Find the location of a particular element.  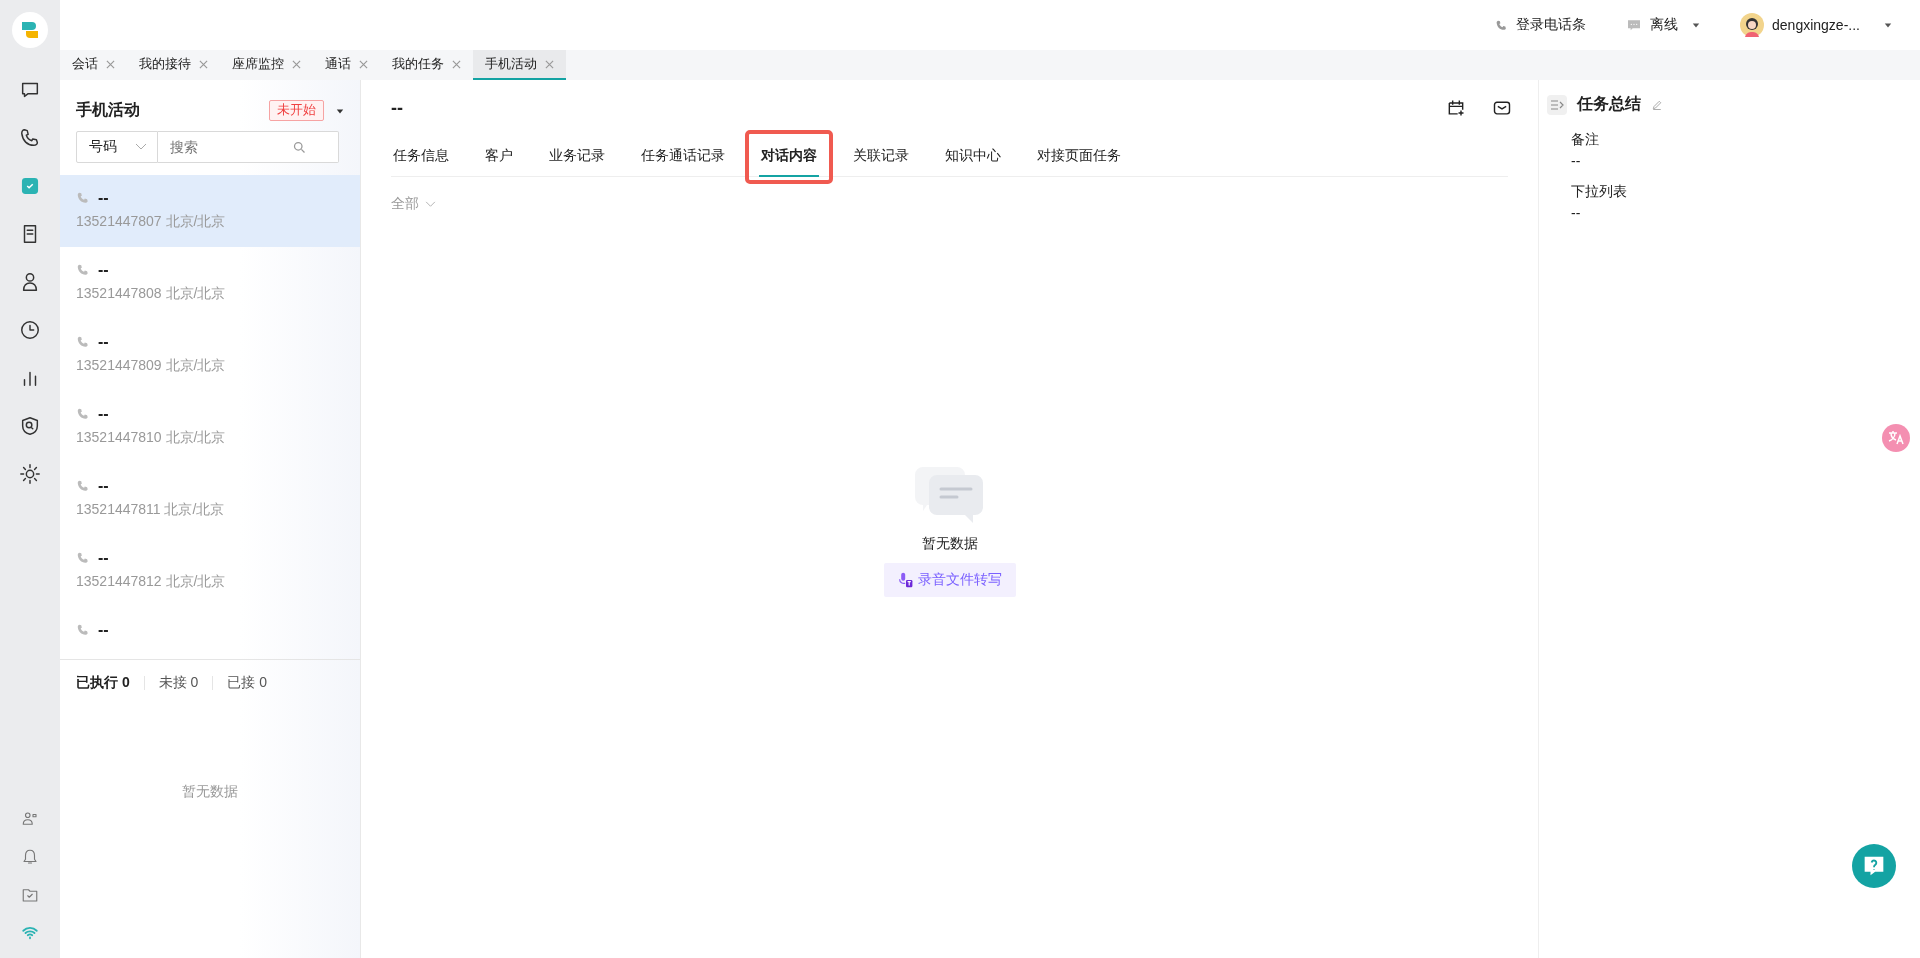

content-tab: 对话内容 is located at coordinates (789, 156).